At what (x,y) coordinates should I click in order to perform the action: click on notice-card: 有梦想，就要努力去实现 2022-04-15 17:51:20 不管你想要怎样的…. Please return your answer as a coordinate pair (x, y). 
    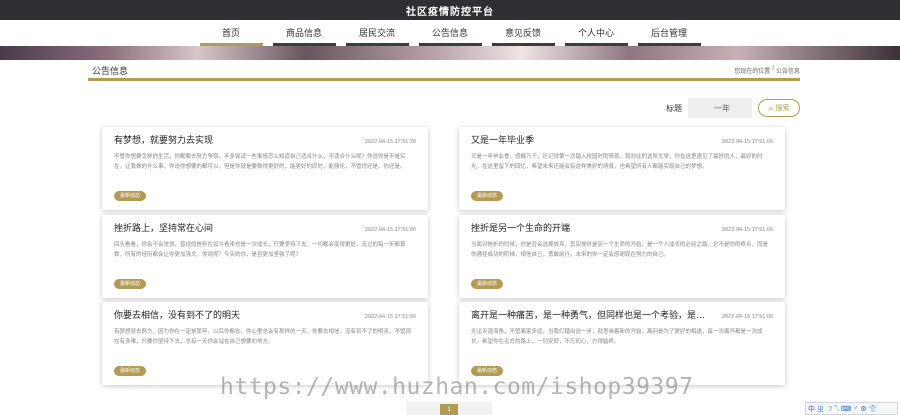
    Looking at the image, I should click on (265, 168).